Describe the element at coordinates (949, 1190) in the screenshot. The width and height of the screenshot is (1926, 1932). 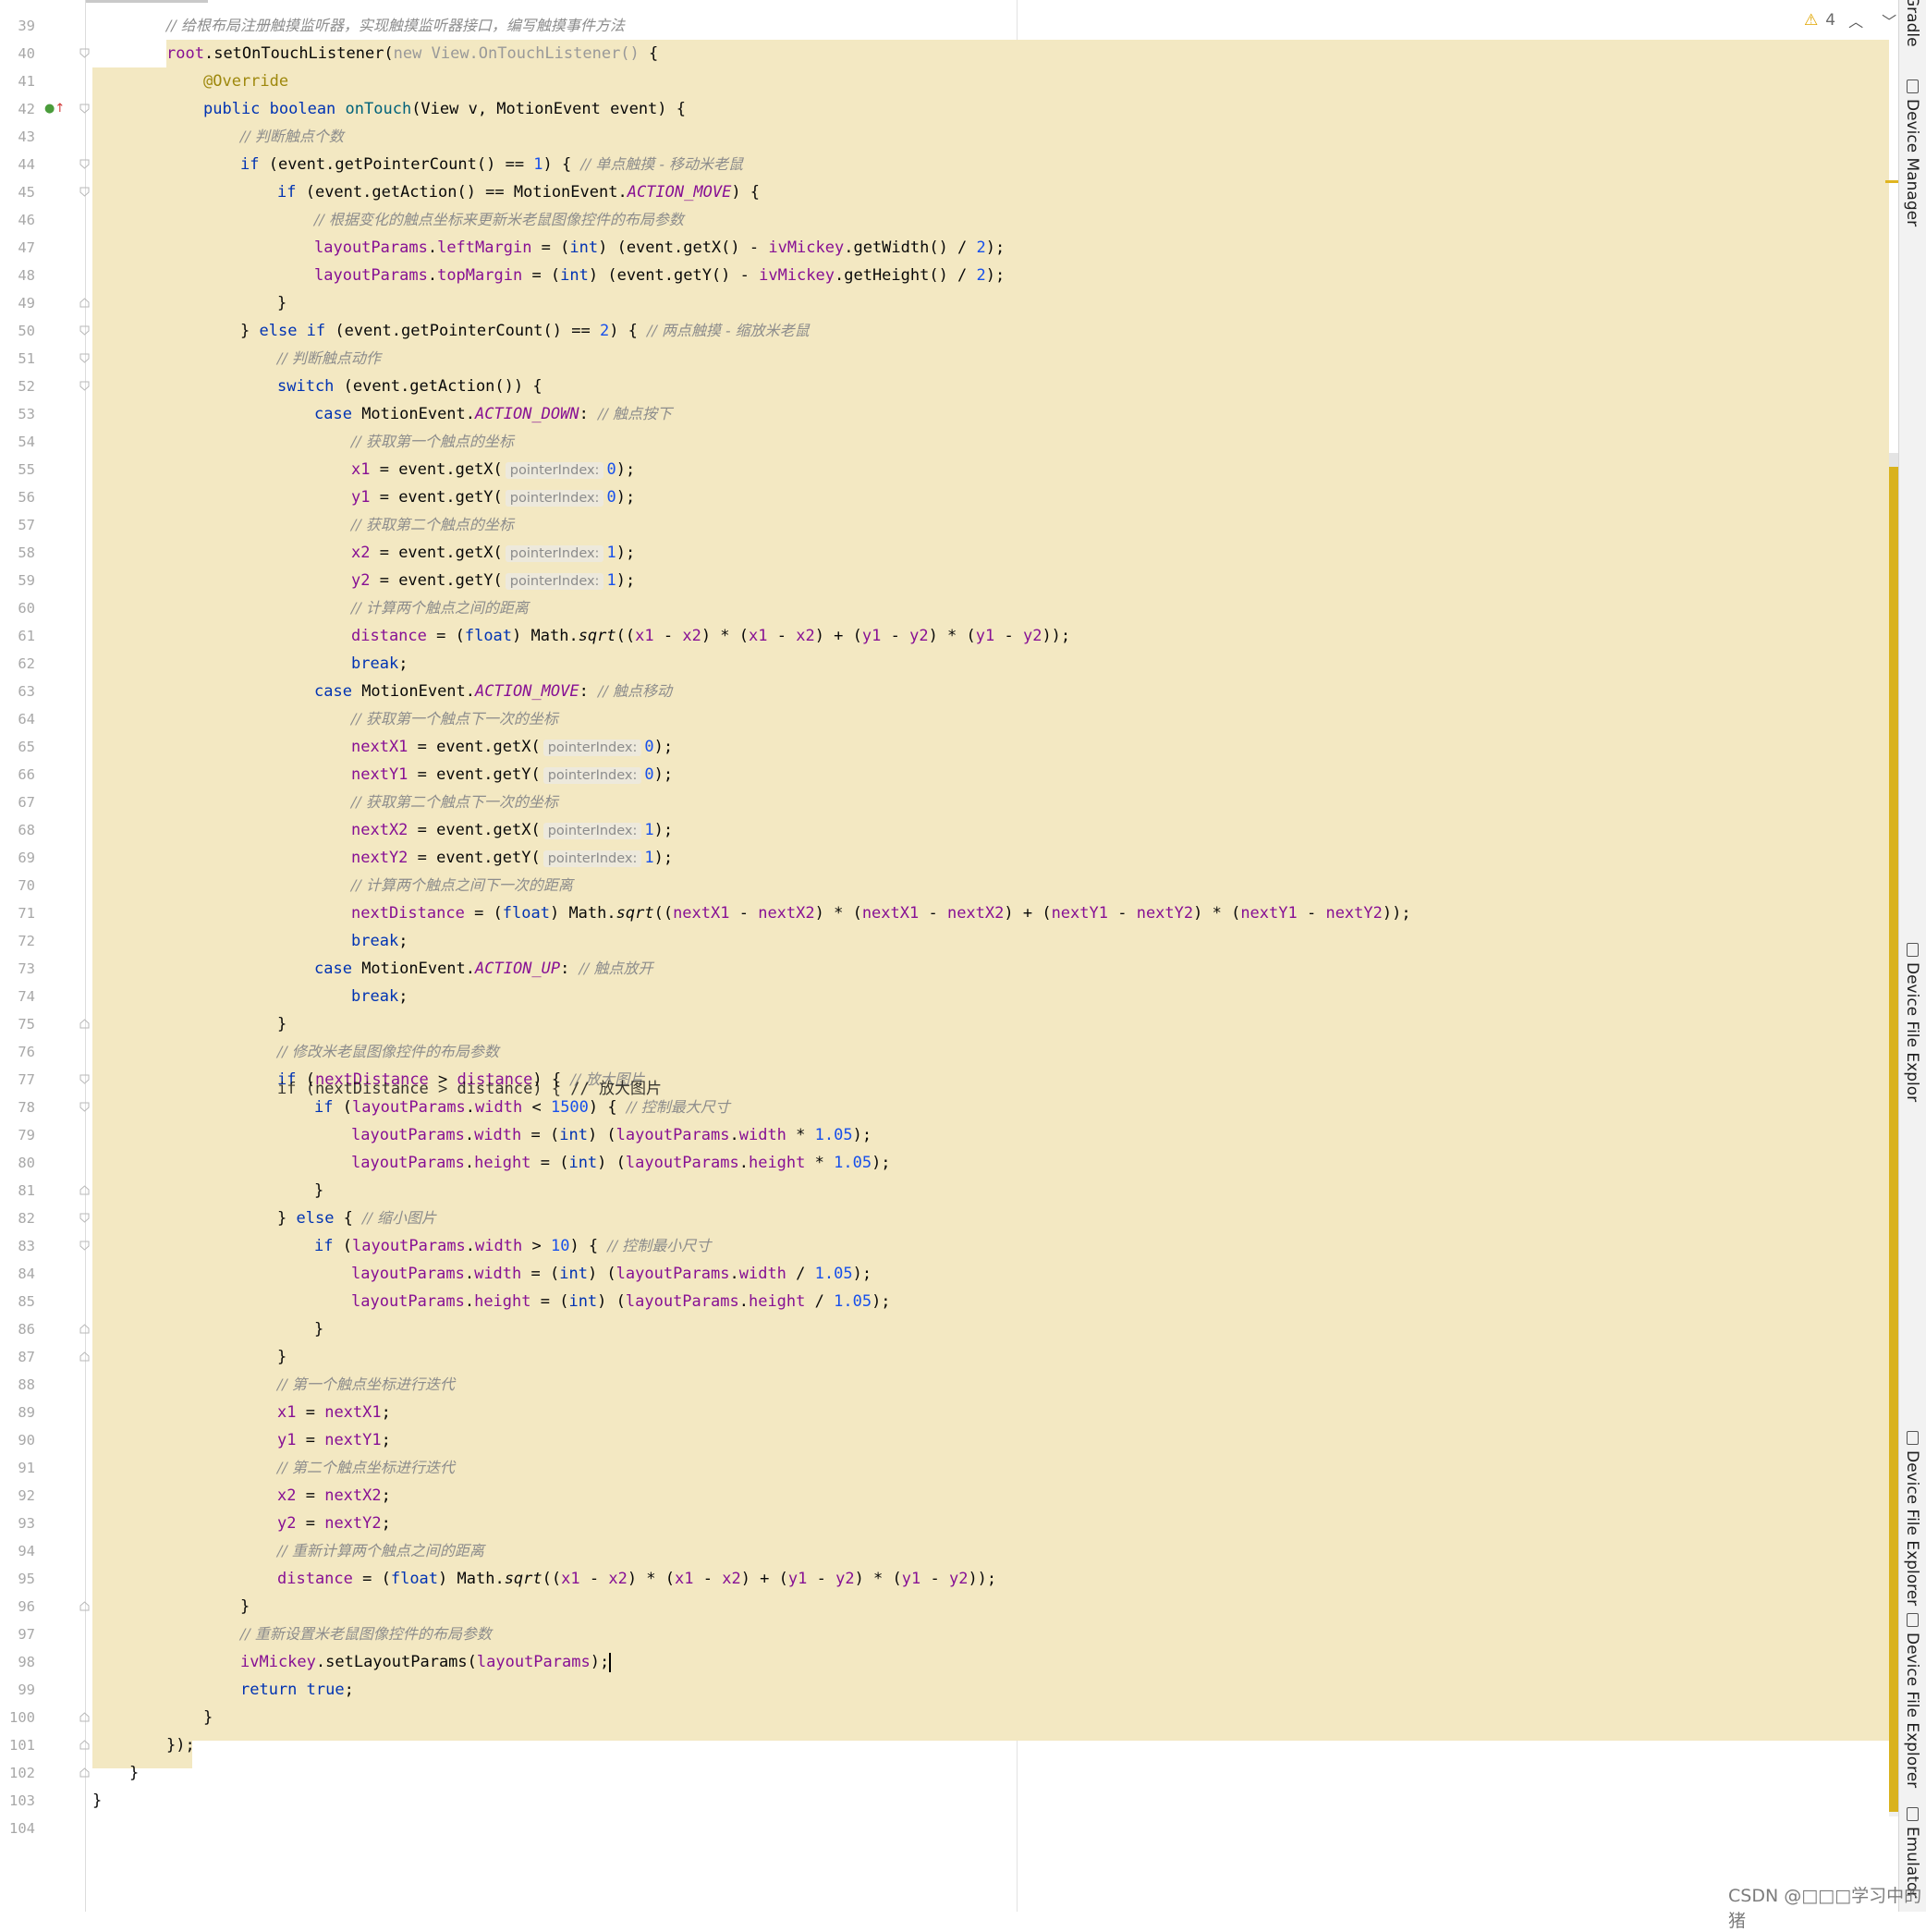
I see `code-line: 81}` at that location.